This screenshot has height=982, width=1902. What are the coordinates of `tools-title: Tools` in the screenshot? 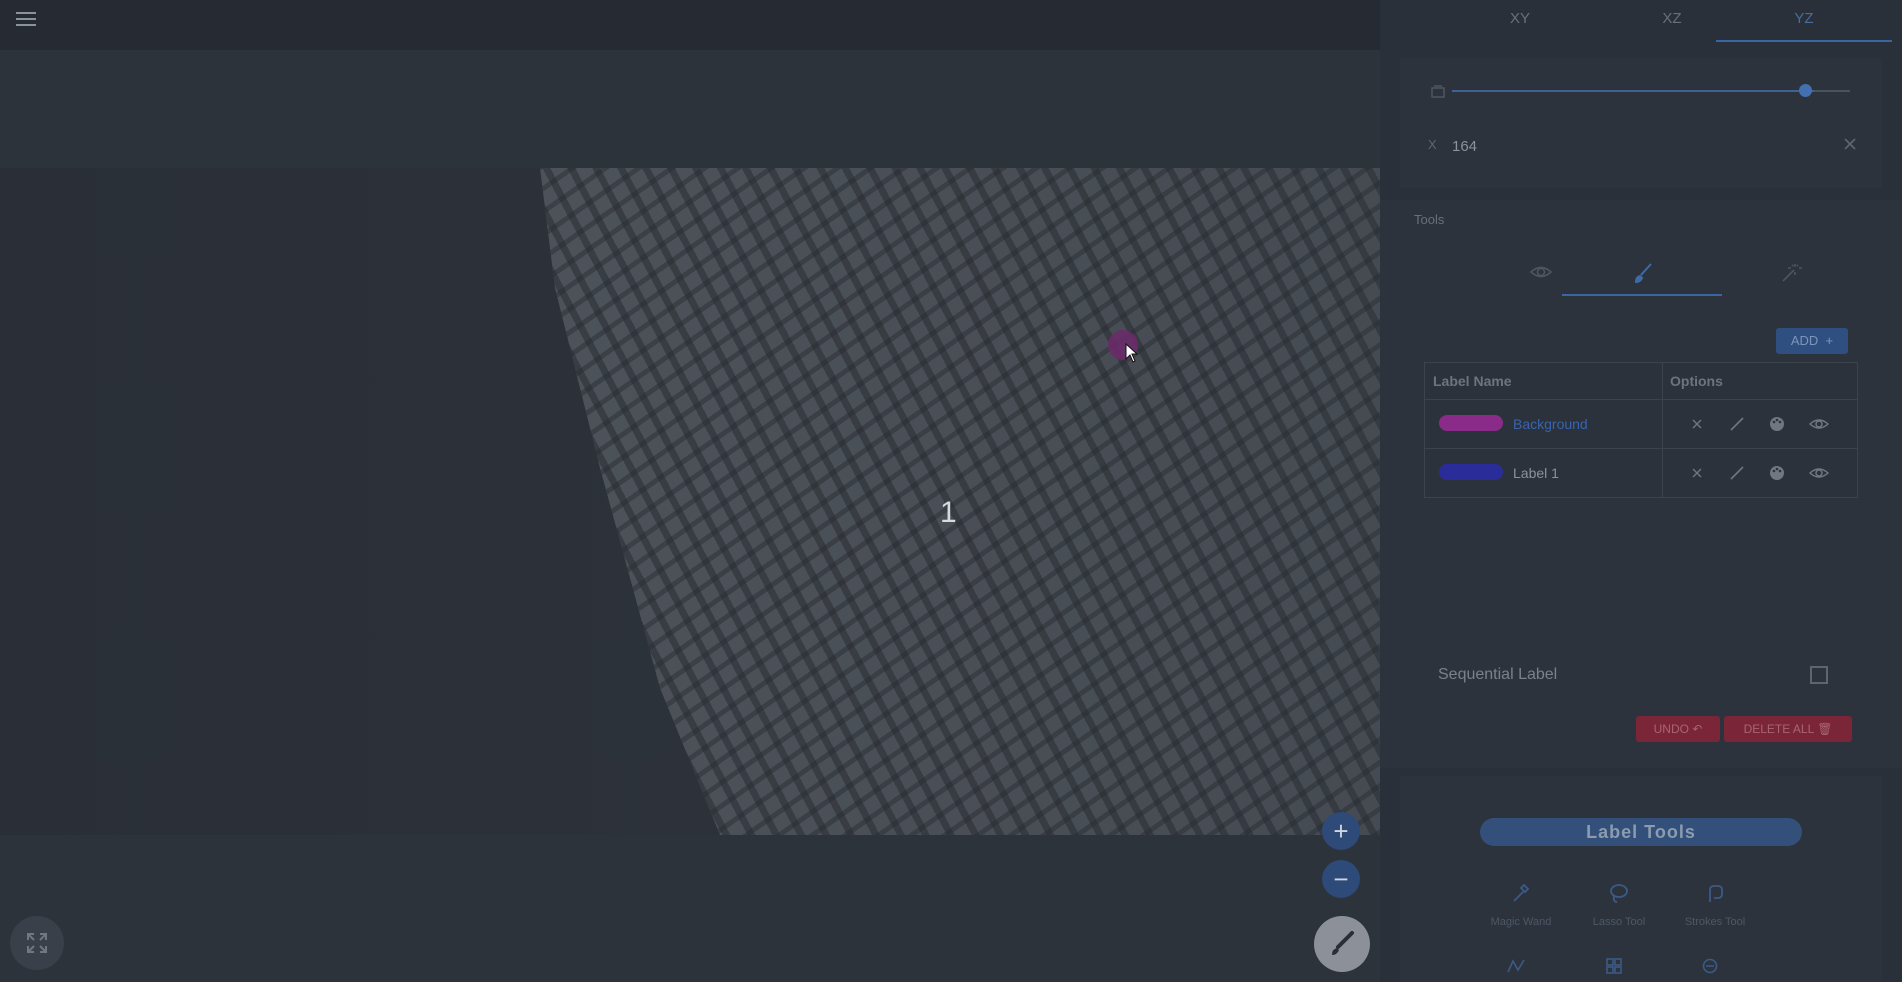 It's located at (1429, 219).